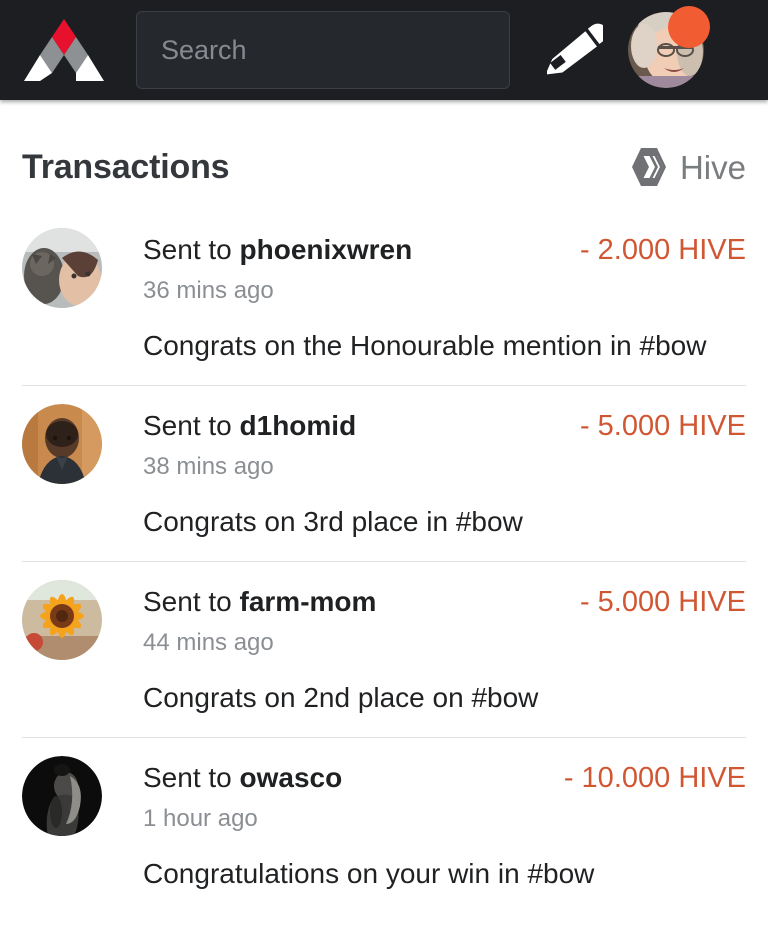 The width and height of the screenshot is (768, 944). What do you see at coordinates (208, 642) in the screenshot?
I see `transaction-timestamp: 44 mins ago` at bounding box center [208, 642].